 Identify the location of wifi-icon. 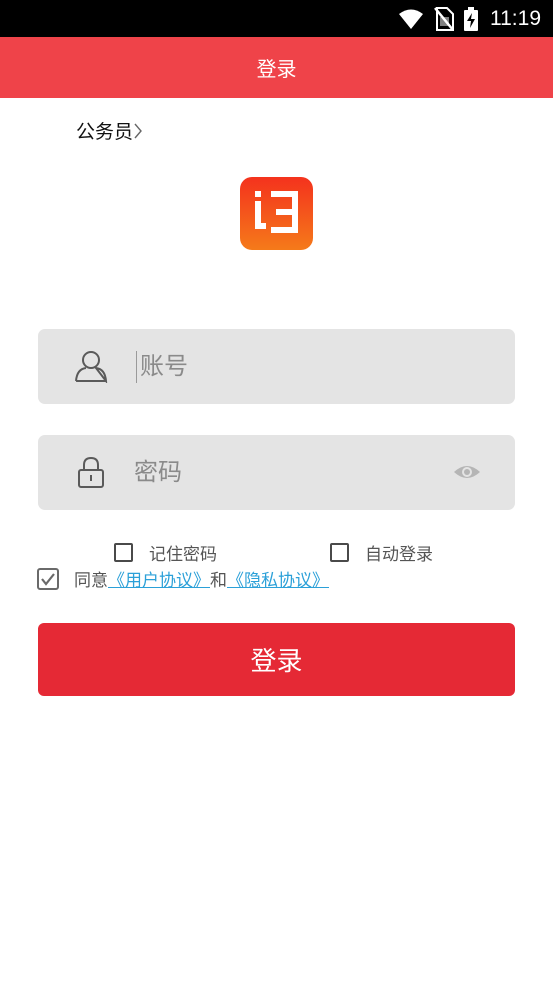
(411, 19).